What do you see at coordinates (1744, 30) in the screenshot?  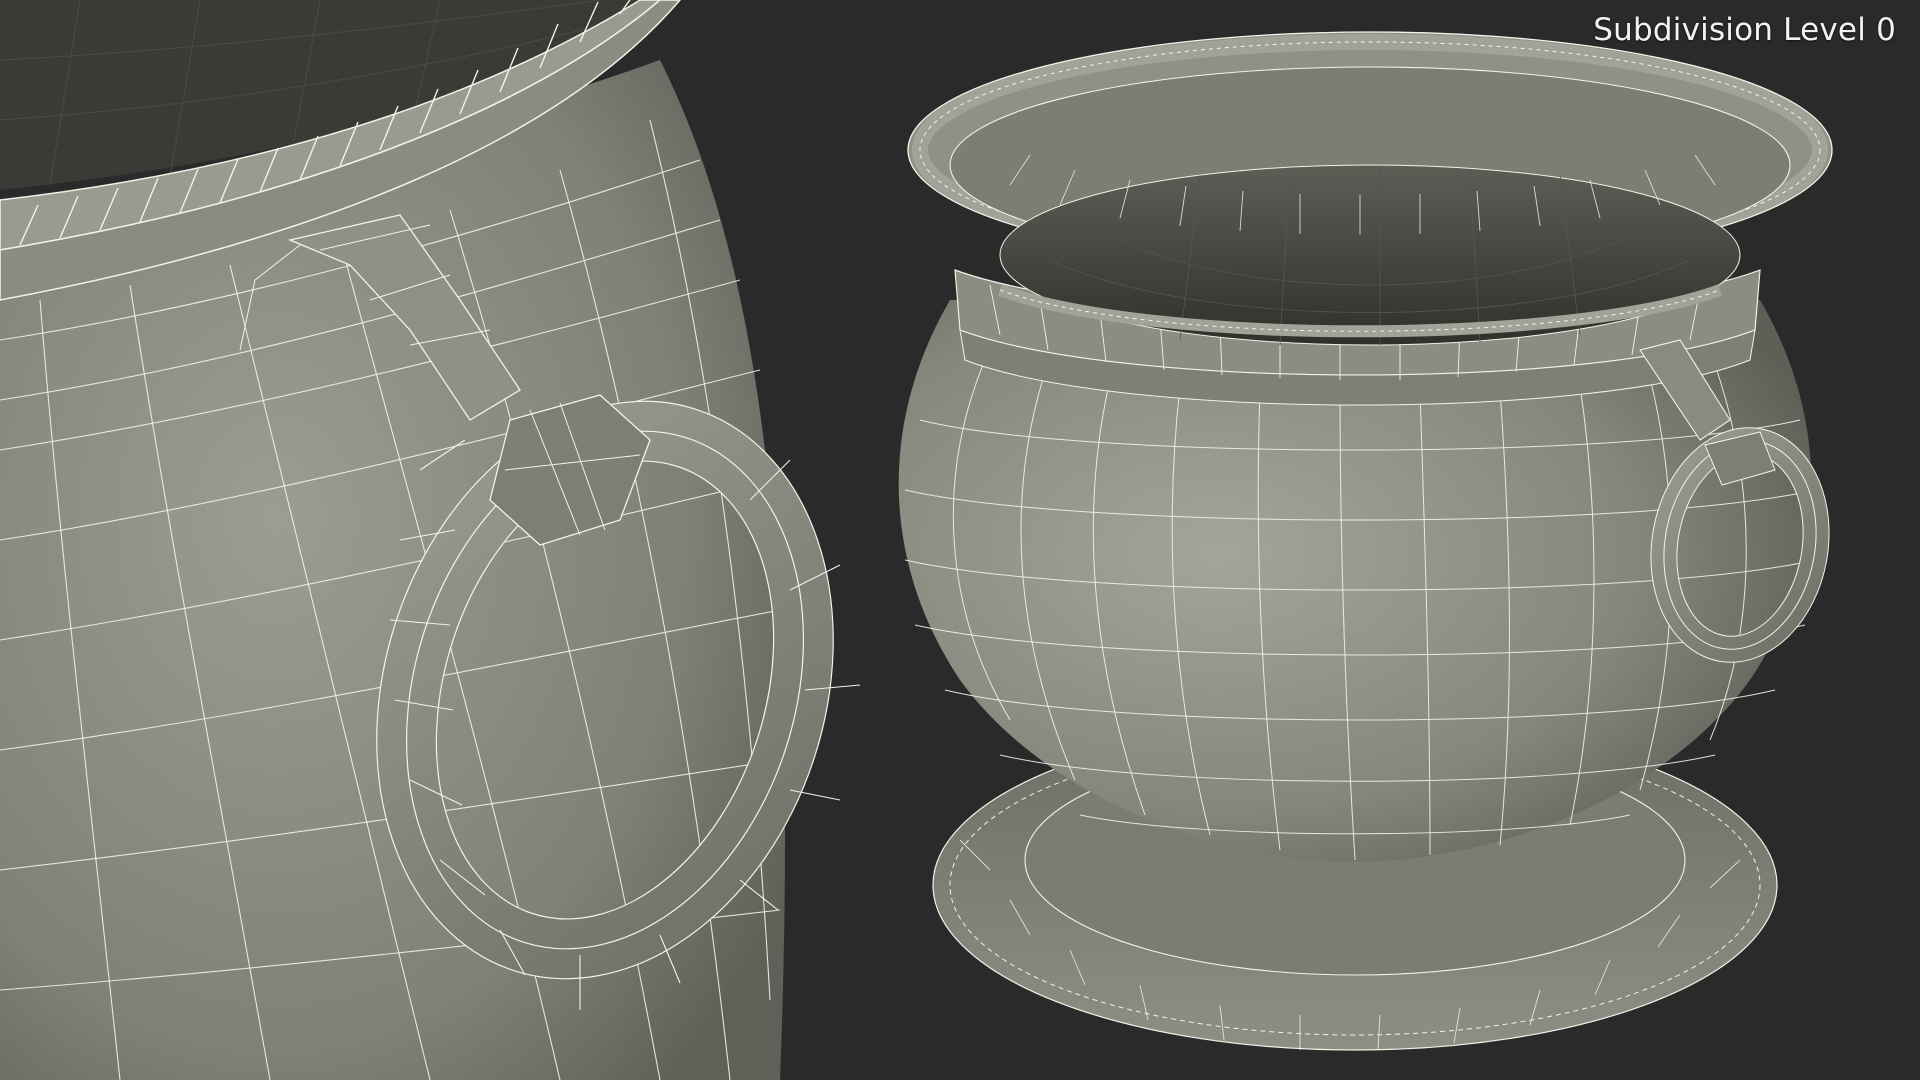 I see `subdivision-level-label: Subdivision Level 0` at bounding box center [1744, 30].